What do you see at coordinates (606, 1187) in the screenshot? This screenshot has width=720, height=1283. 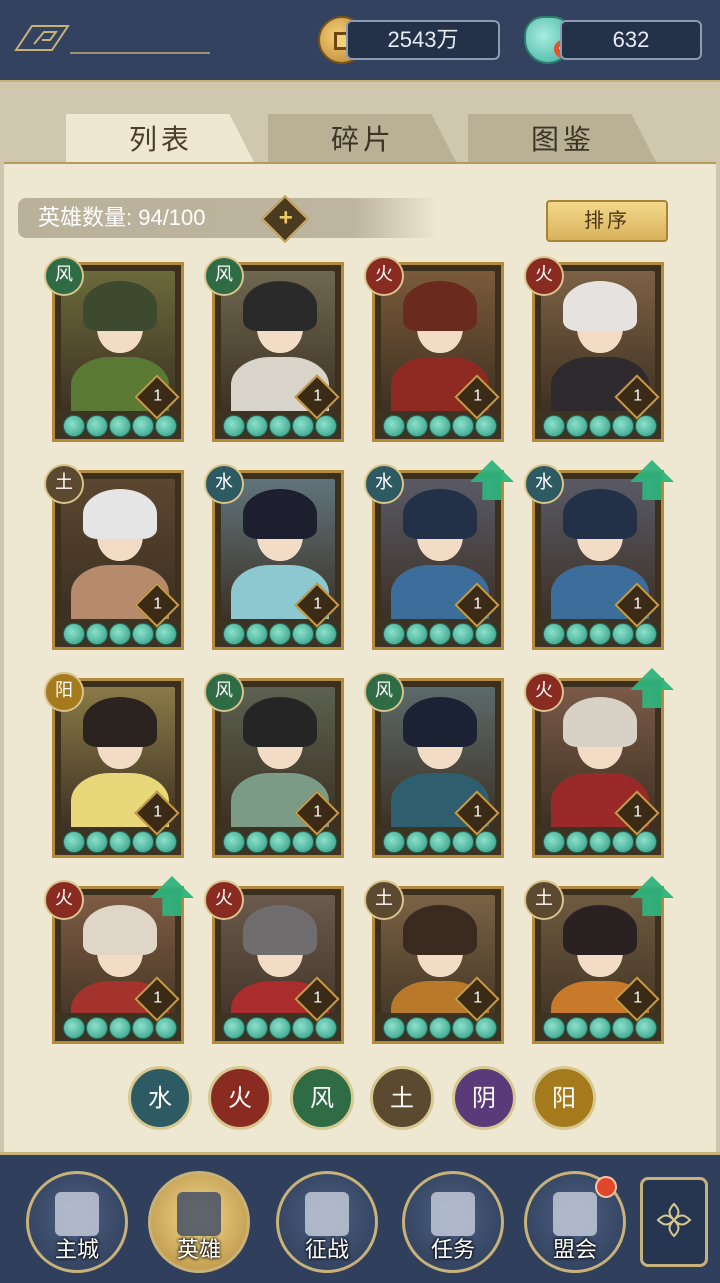 I see `notification-dot` at bounding box center [606, 1187].